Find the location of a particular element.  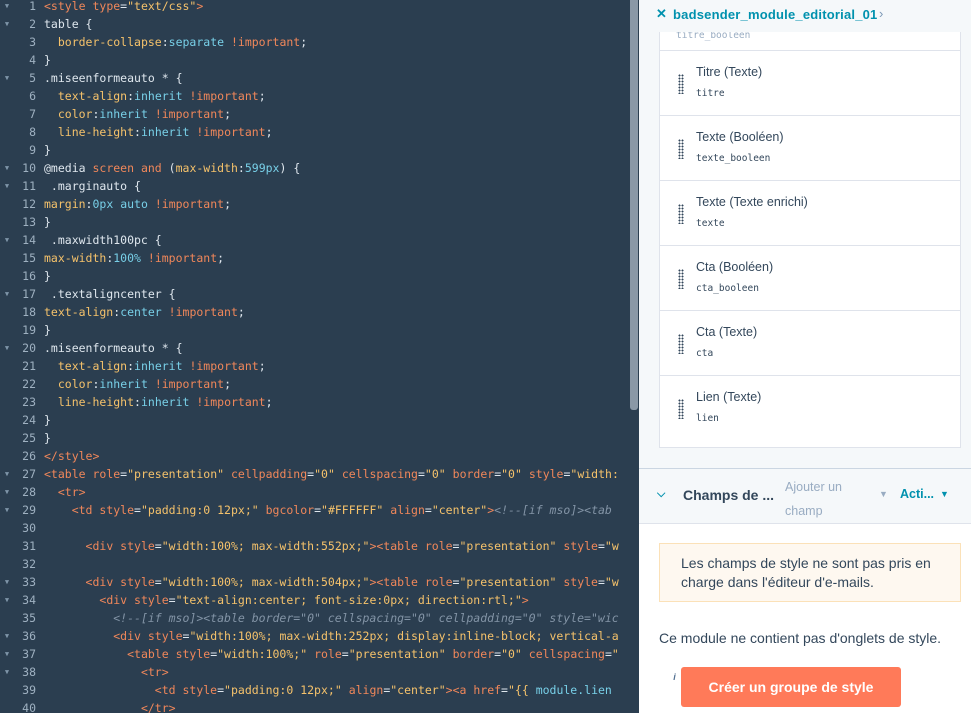

code-line: ▼ 14 .maxwidth100pc { is located at coordinates (314, 240).